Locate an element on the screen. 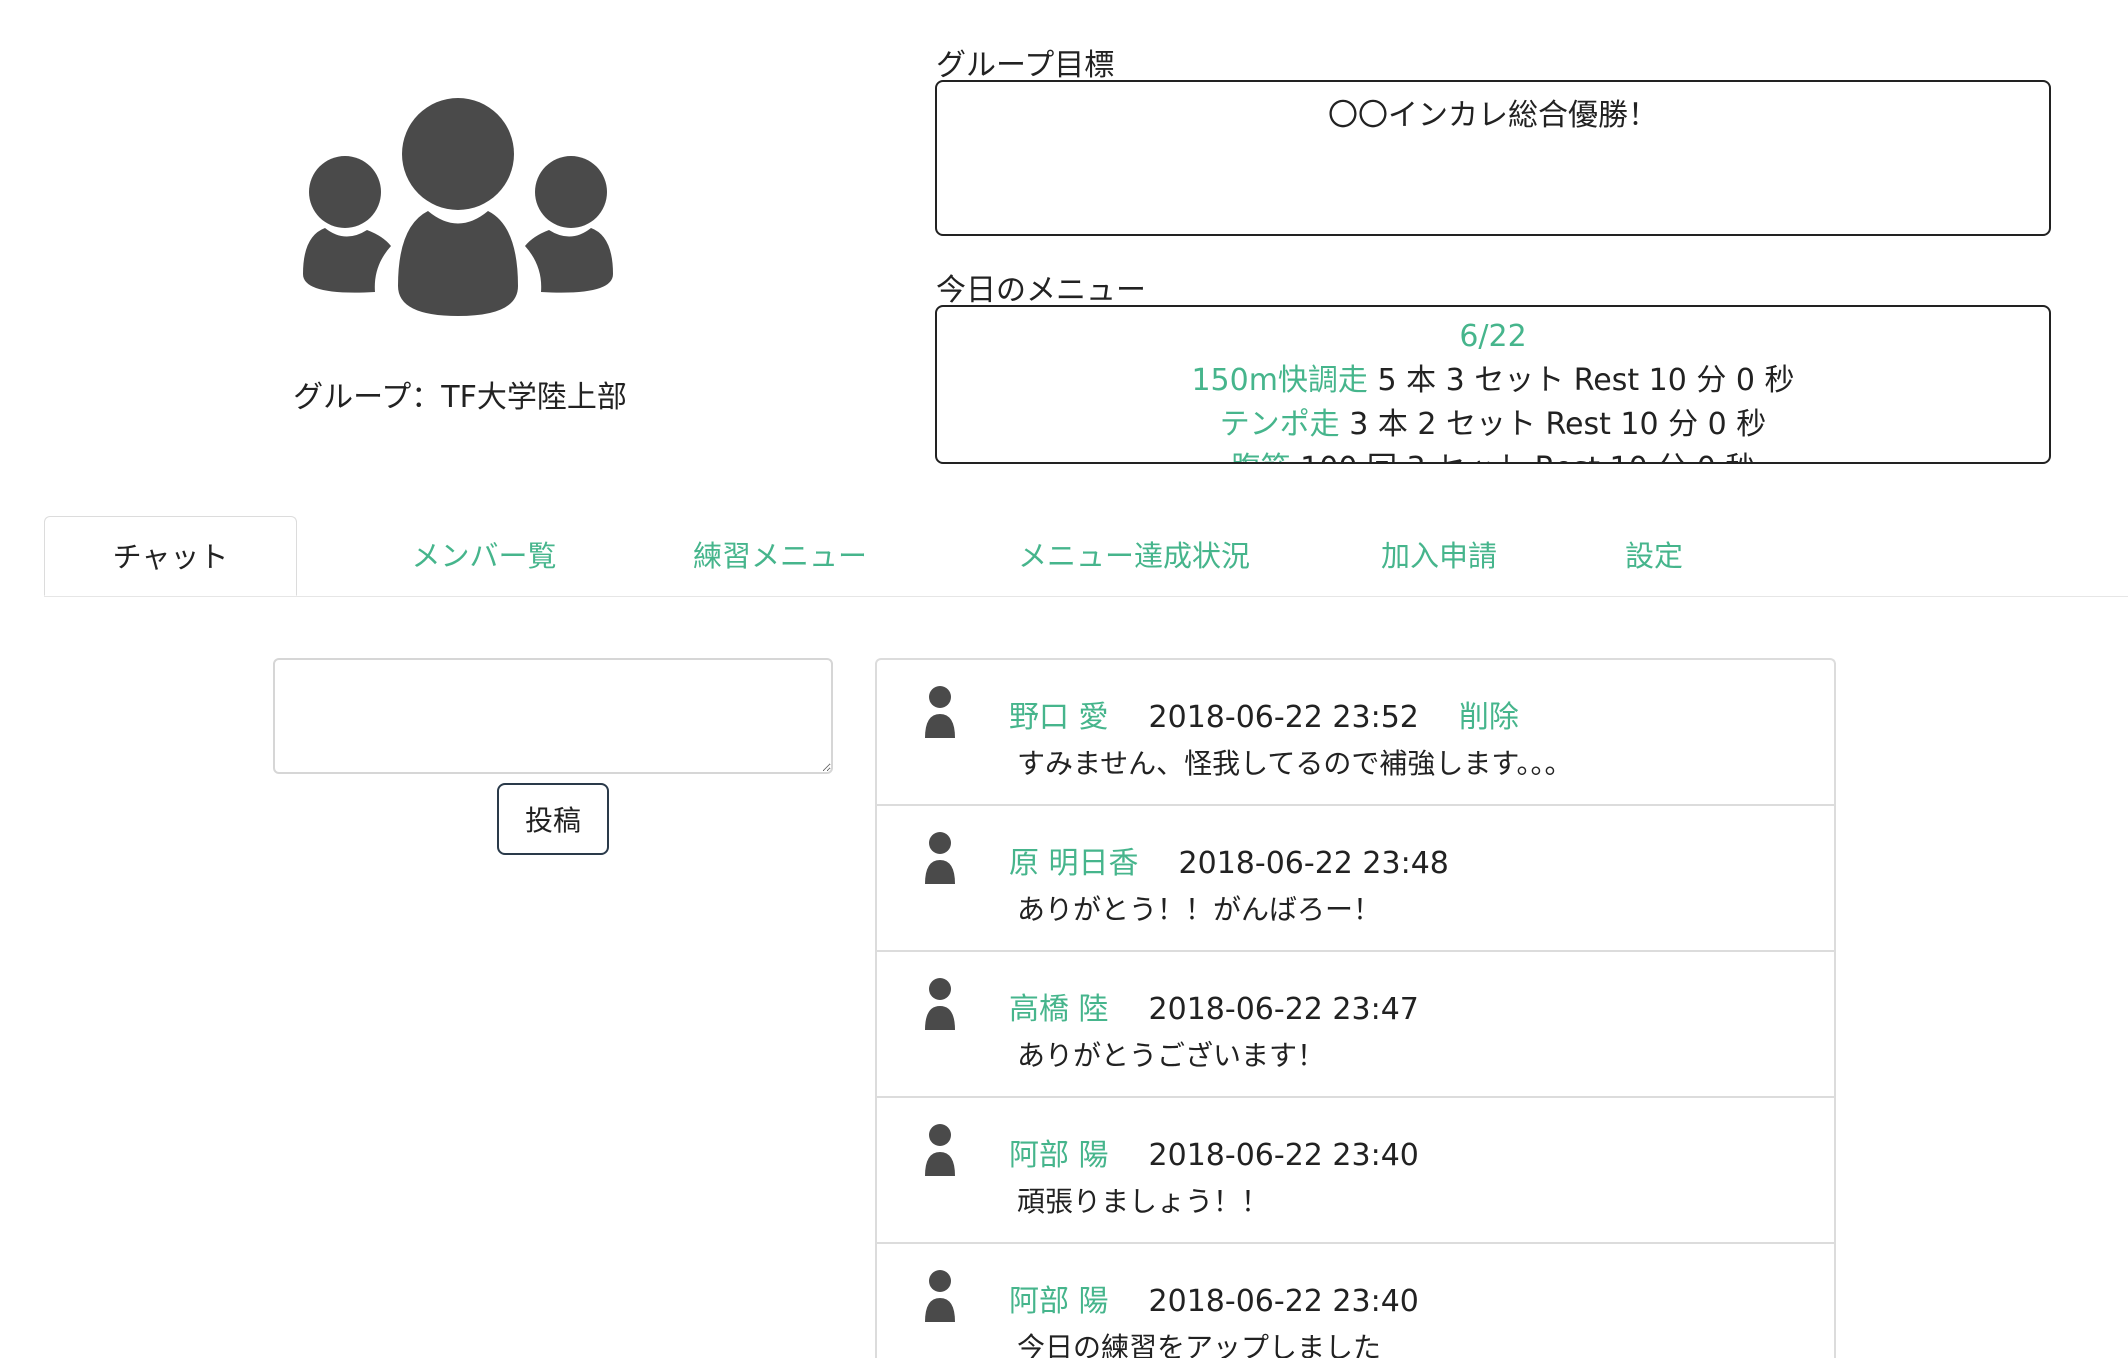  chat-message-header: 原 明日香 2018-06-22 23:48 is located at coordinates (1249, 860).